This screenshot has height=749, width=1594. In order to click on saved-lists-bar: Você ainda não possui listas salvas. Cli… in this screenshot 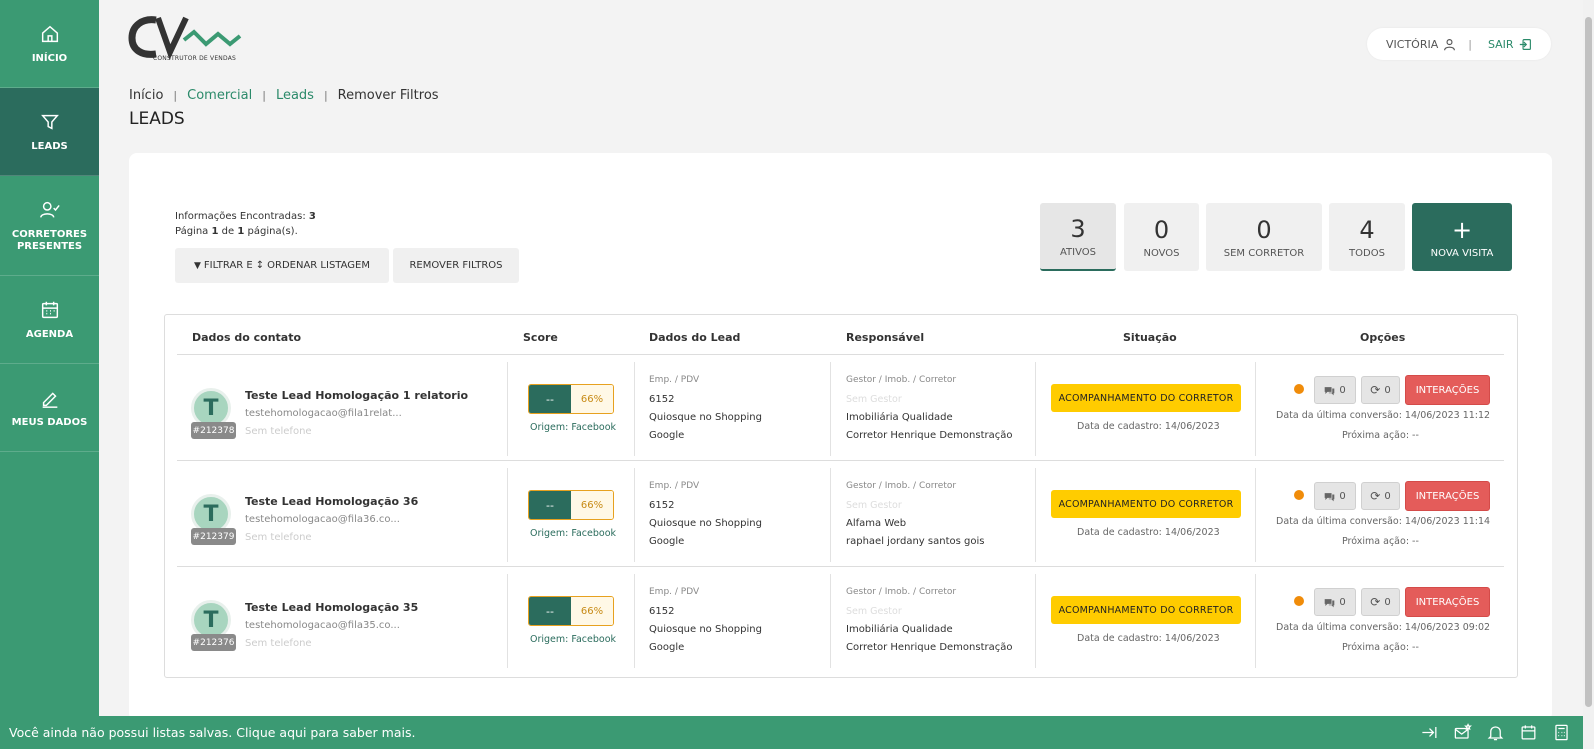, I will do `click(791, 732)`.